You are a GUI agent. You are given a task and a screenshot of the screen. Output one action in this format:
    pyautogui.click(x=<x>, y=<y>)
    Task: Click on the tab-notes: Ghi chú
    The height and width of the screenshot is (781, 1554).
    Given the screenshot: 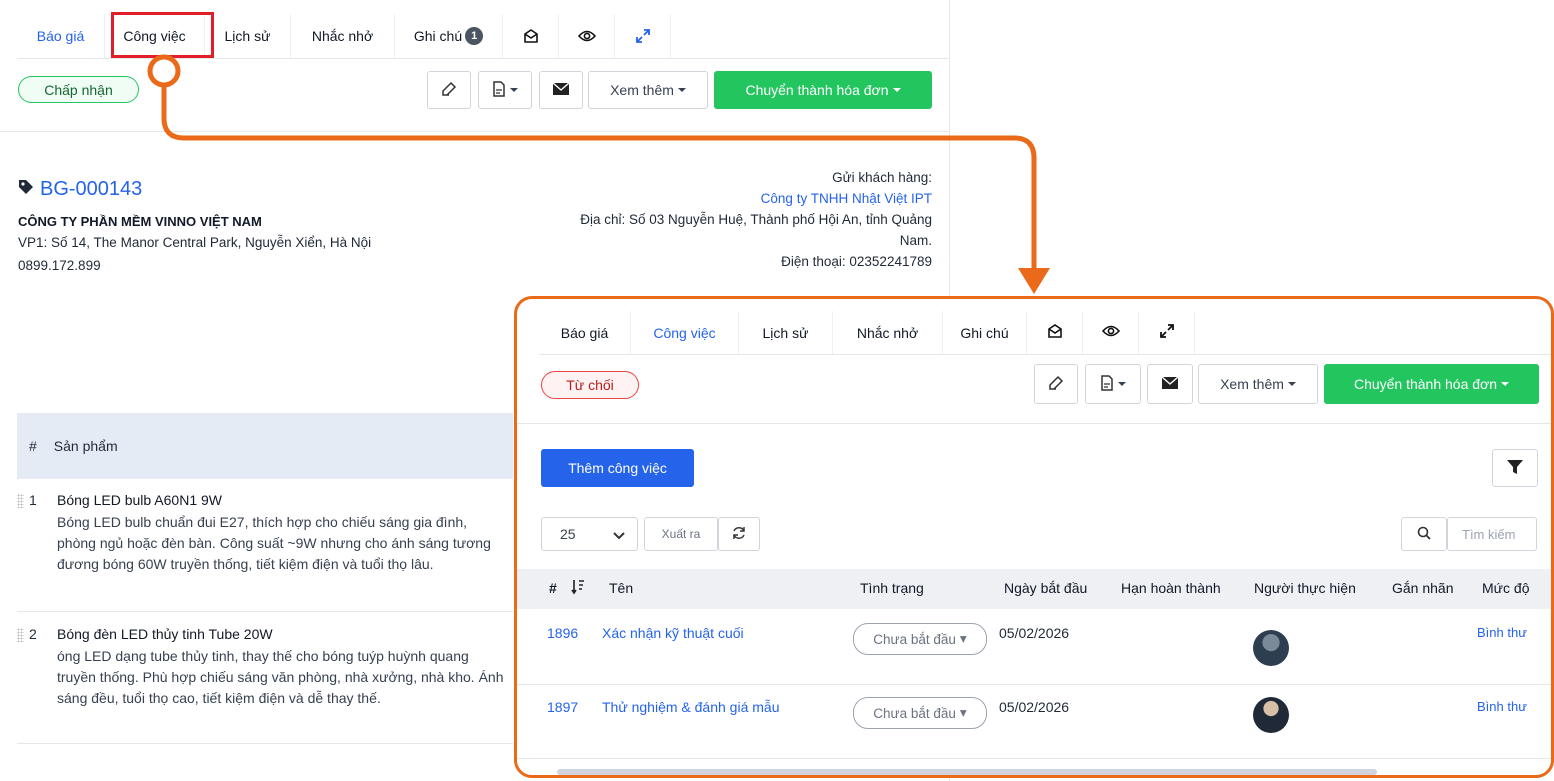 What is the action you would take?
    pyautogui.click(x=985, y=332)
    